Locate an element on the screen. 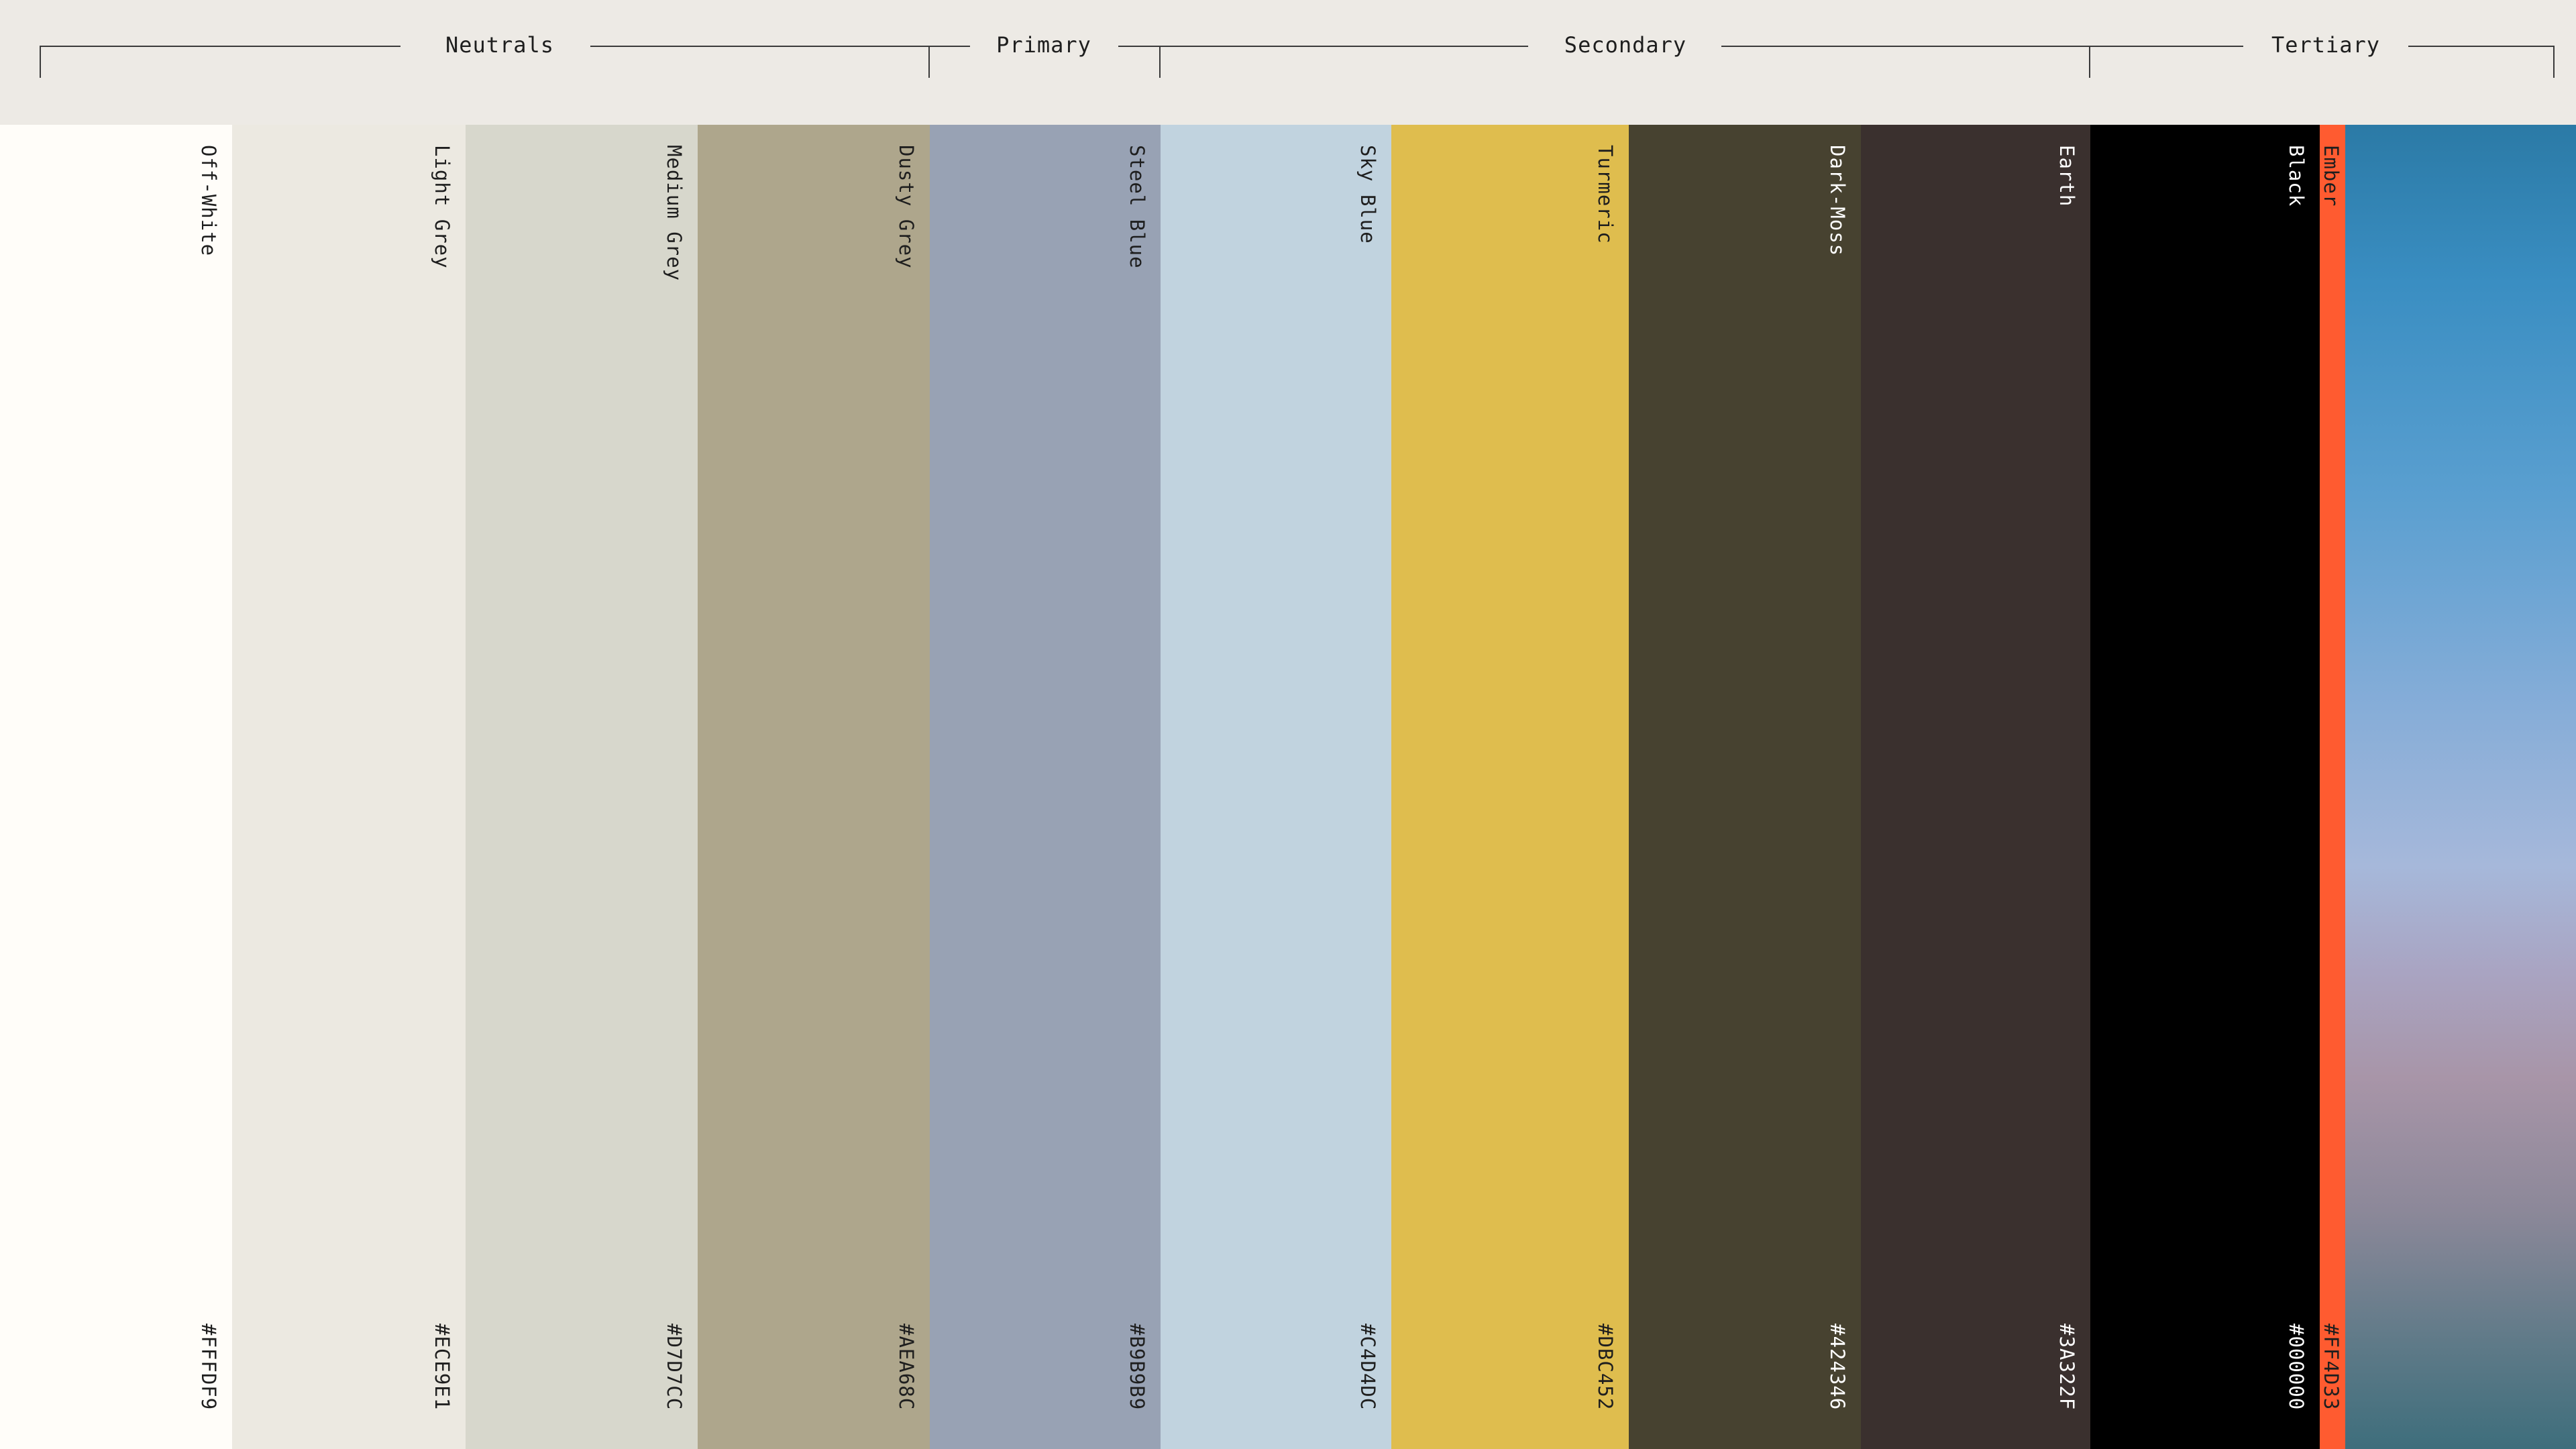  group-label-tertiary: Tertiary is located at coordinates (2326, 45).